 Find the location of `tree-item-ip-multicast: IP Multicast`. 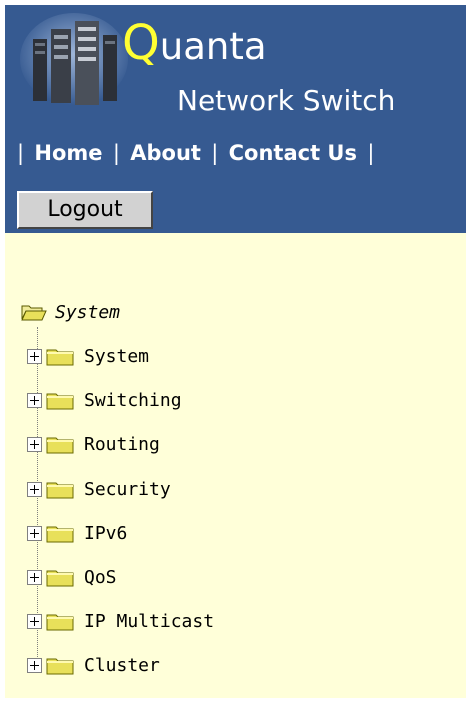

tree-item-ip-multicast: IP Multicast is located at coordinates (120, 621).